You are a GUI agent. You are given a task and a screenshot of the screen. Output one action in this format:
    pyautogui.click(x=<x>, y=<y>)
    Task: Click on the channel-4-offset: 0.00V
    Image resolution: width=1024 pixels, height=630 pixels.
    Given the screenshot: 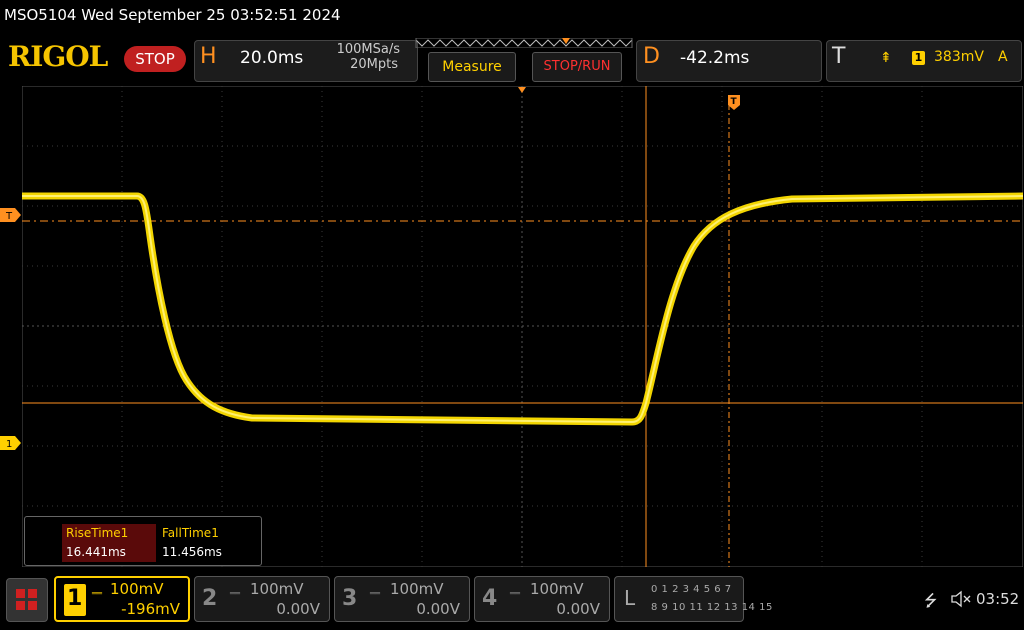 What is the action you would take?
    pyautogui.click(x=578, y=609)
    